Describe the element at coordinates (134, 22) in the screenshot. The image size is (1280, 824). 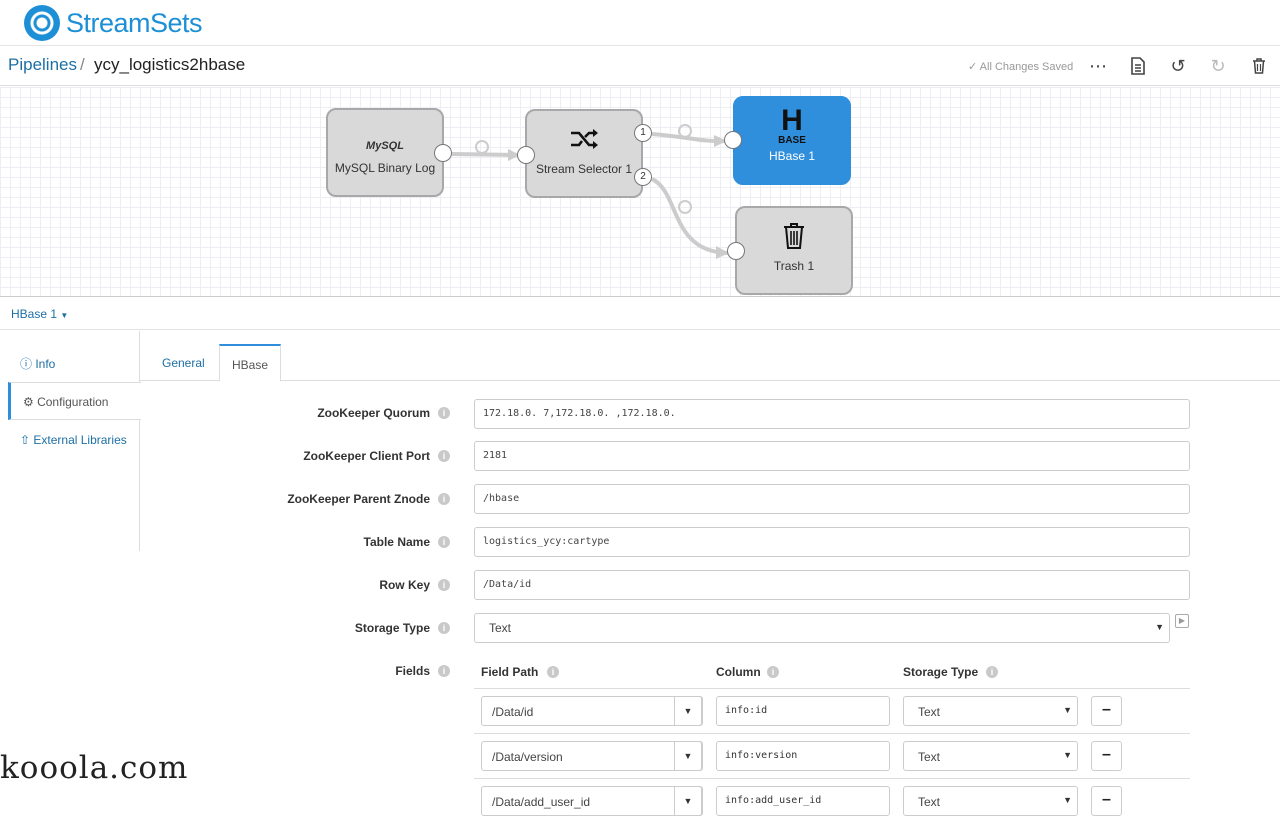
I see `app-name: StreamSets` at that location.